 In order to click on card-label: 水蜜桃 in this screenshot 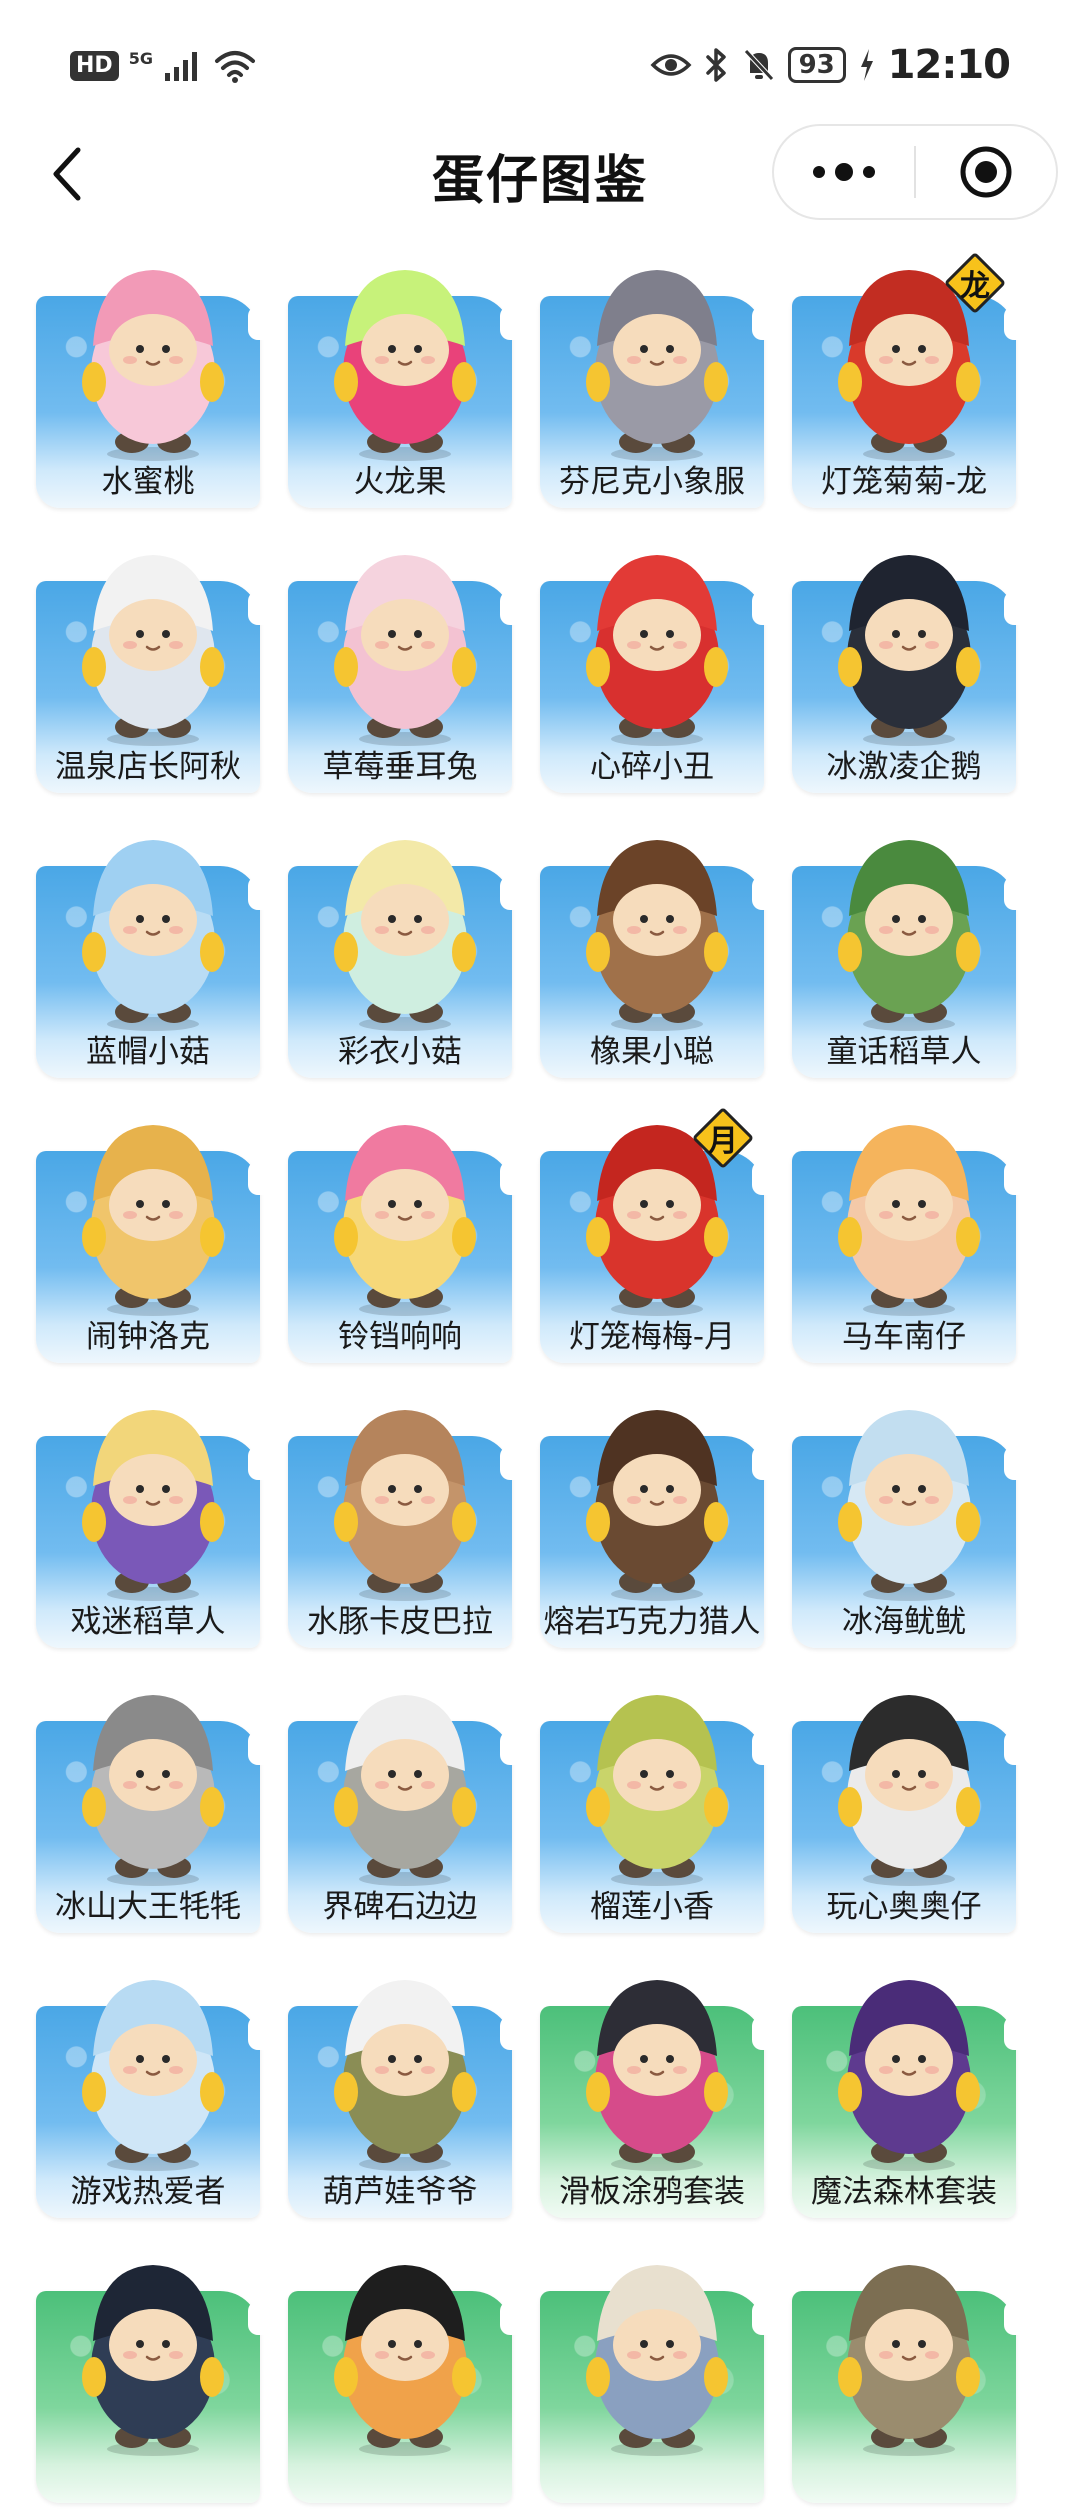, I will do `click(148, 482)`.